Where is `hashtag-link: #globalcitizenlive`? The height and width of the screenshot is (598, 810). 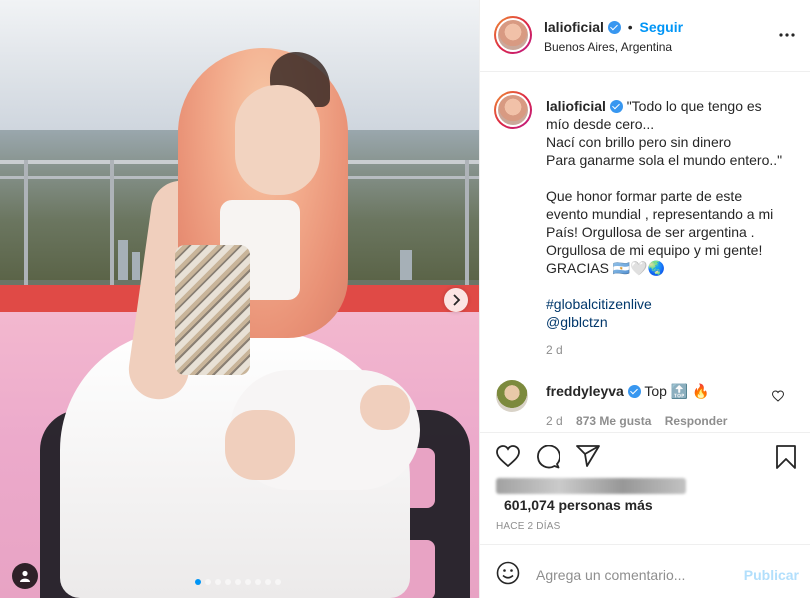
hashtag-link: #globalcitizenlive is located at coordinates (668, 304).